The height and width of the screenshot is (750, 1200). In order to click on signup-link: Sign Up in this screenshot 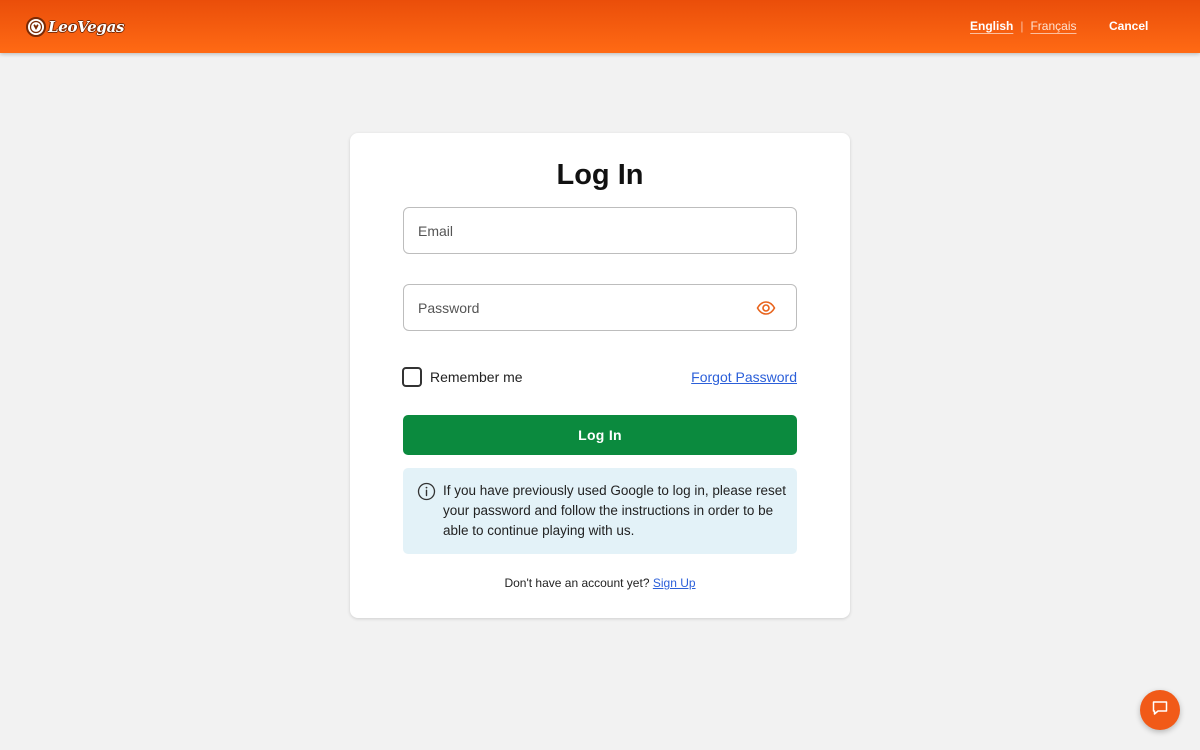, I will do `click(674, 583)`.